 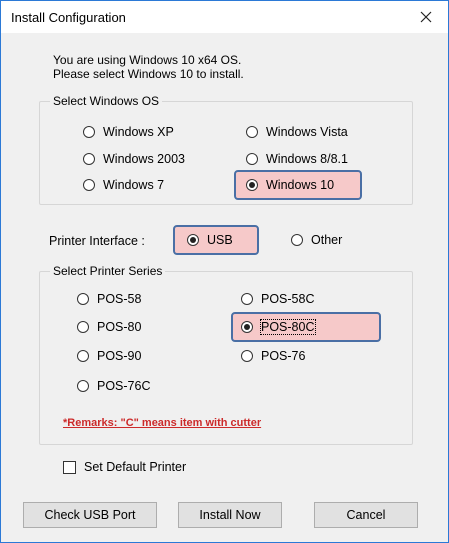 I want to click on radio-windows-vista: Windows Vista, so click(x=297, y=132).